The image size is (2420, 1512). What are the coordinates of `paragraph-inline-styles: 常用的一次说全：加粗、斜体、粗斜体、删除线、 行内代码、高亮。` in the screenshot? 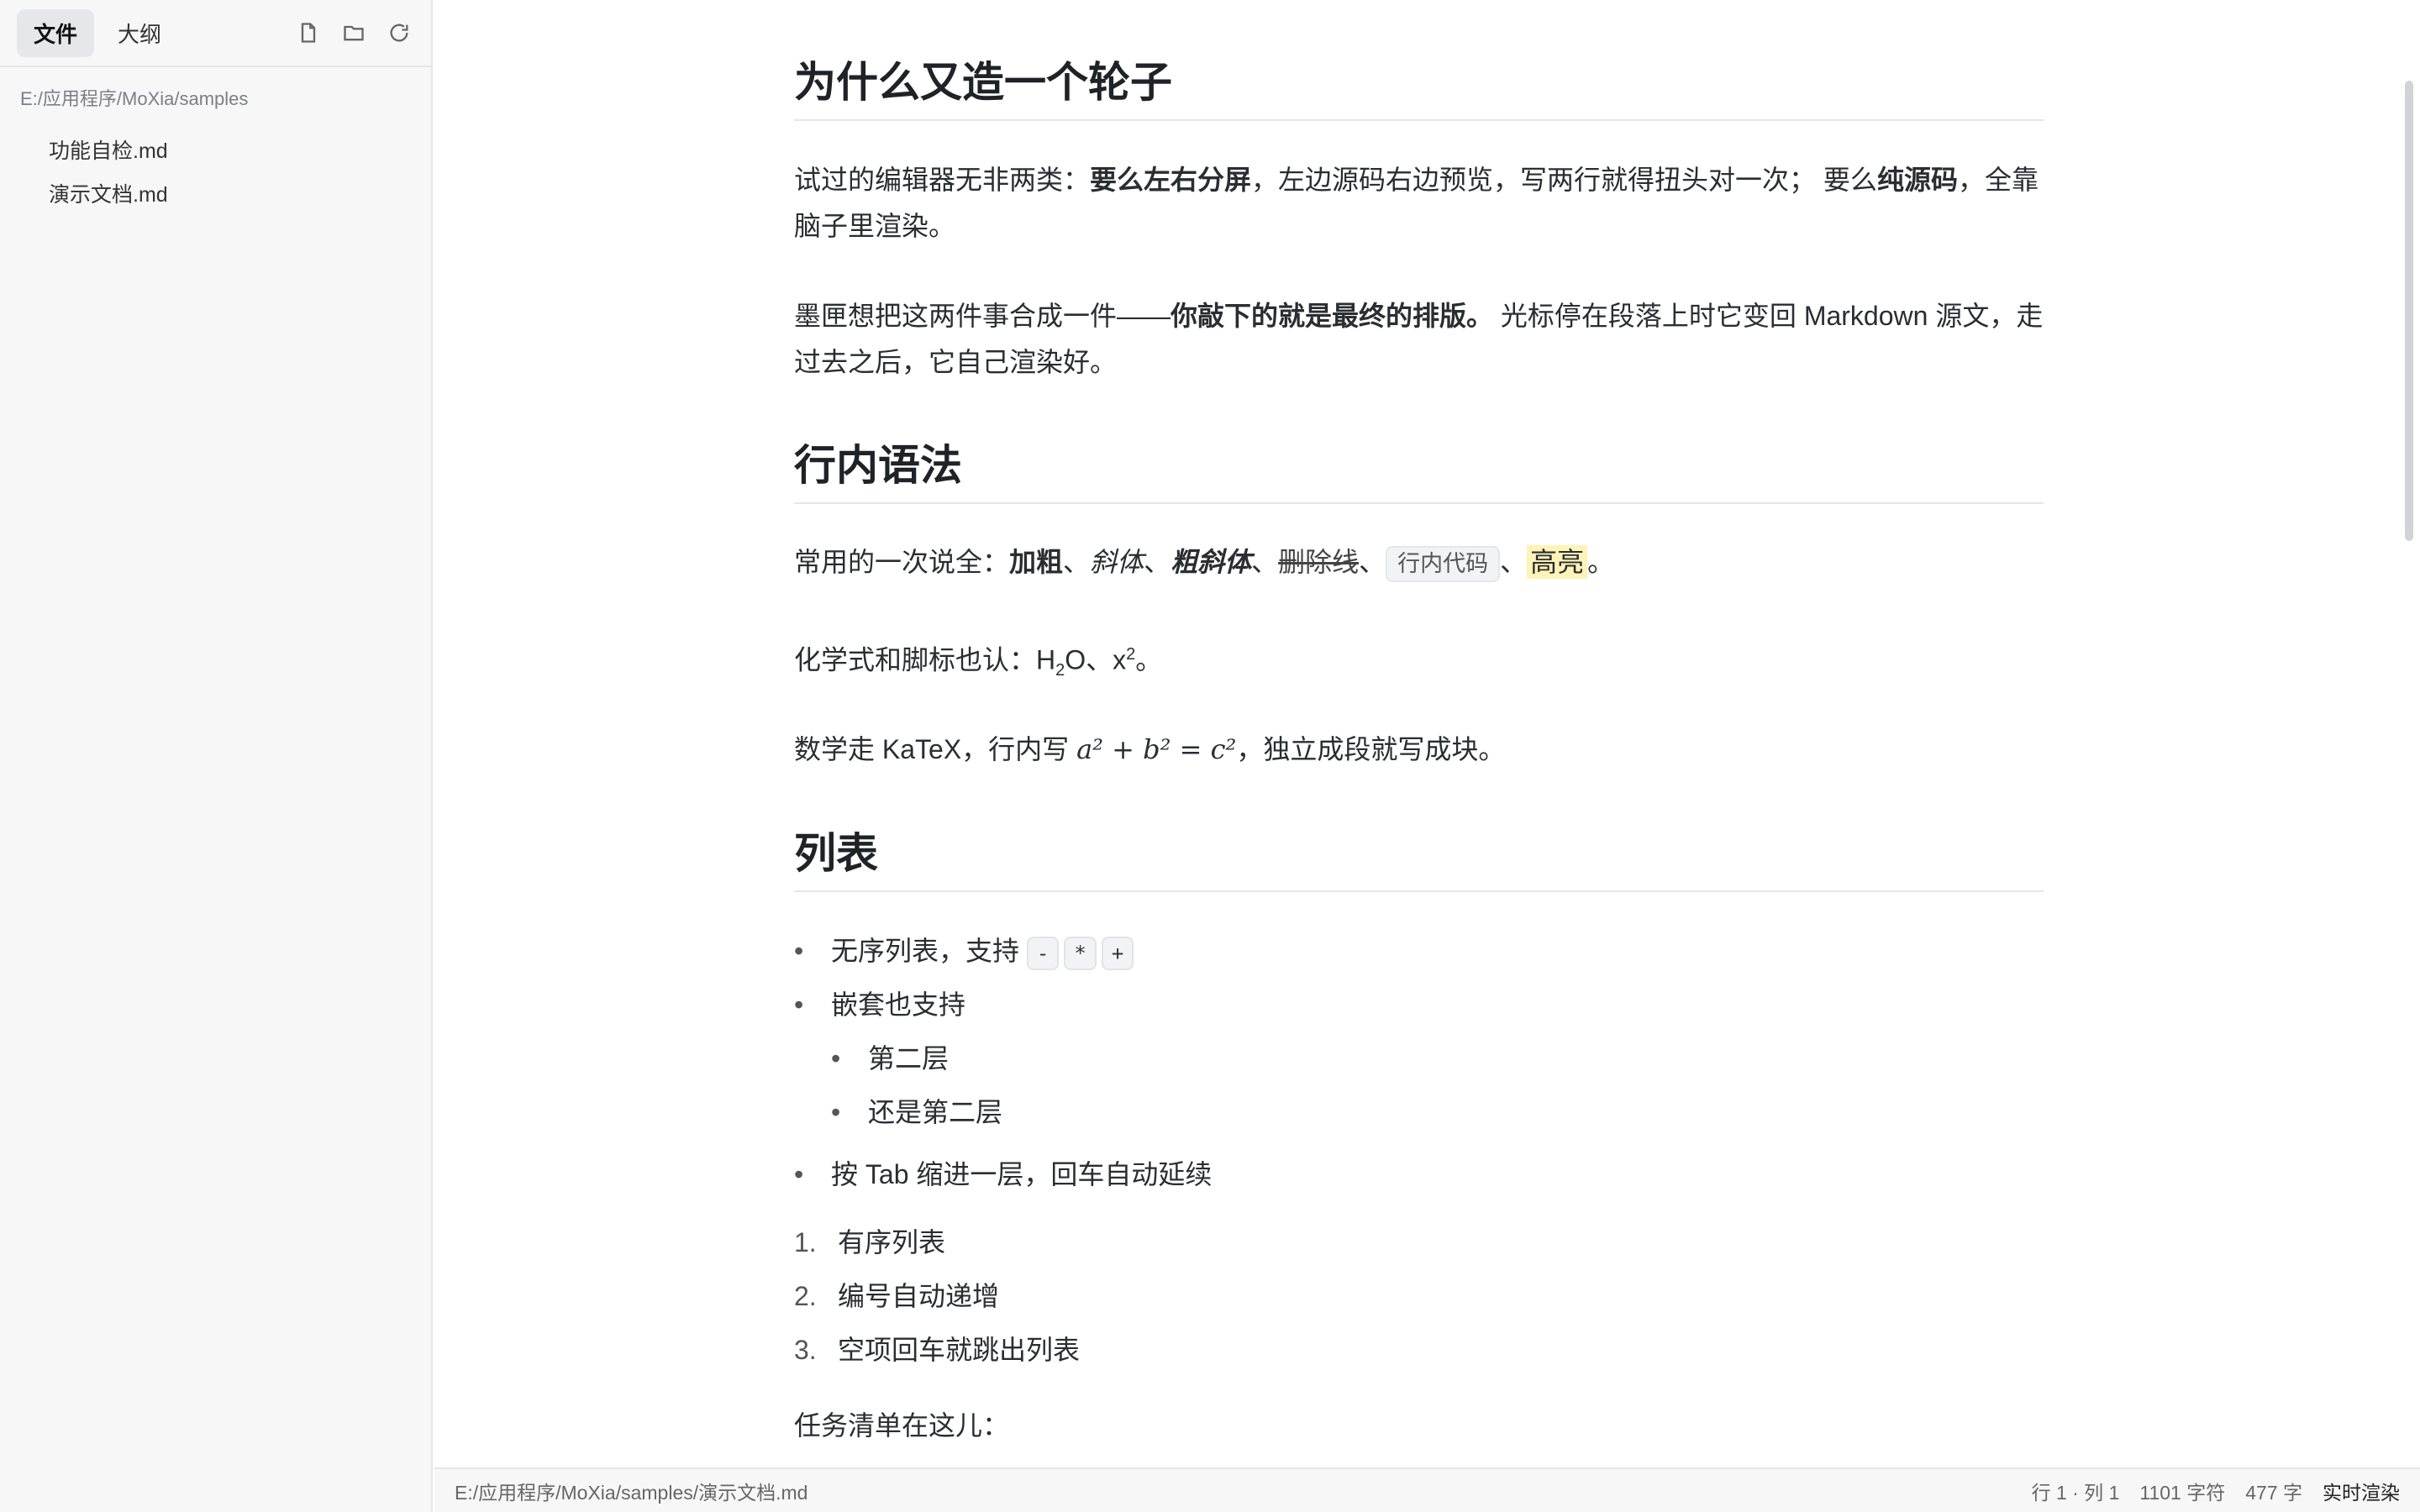 It's located at (1419, 563).